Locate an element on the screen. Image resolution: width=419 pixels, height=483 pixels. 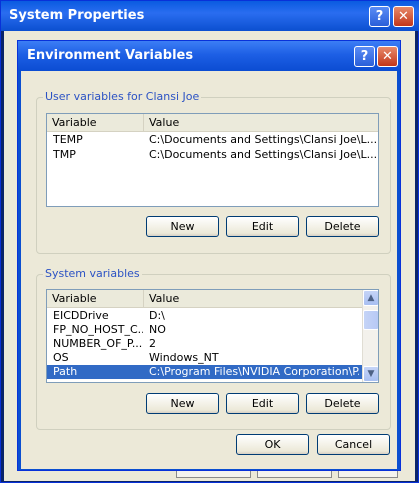
system-edit-button: Edit is located at coordinates (262, 403).